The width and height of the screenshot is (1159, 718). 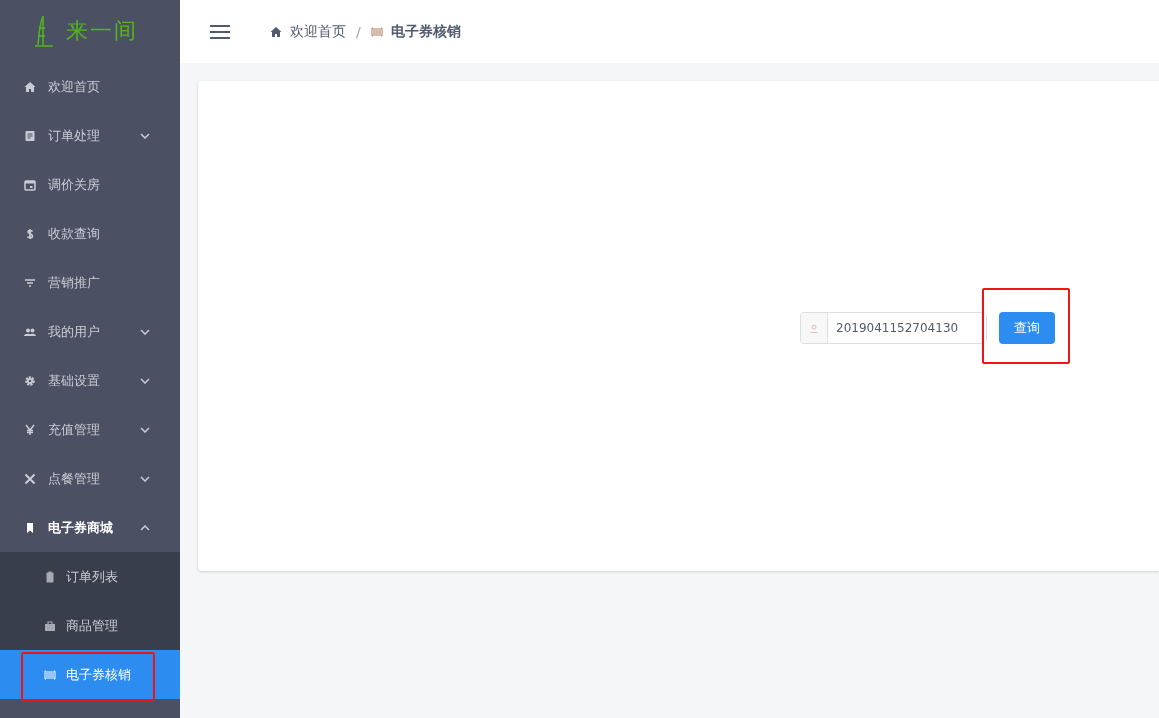 I want to click on person-icon, so click(x=814, y=328).